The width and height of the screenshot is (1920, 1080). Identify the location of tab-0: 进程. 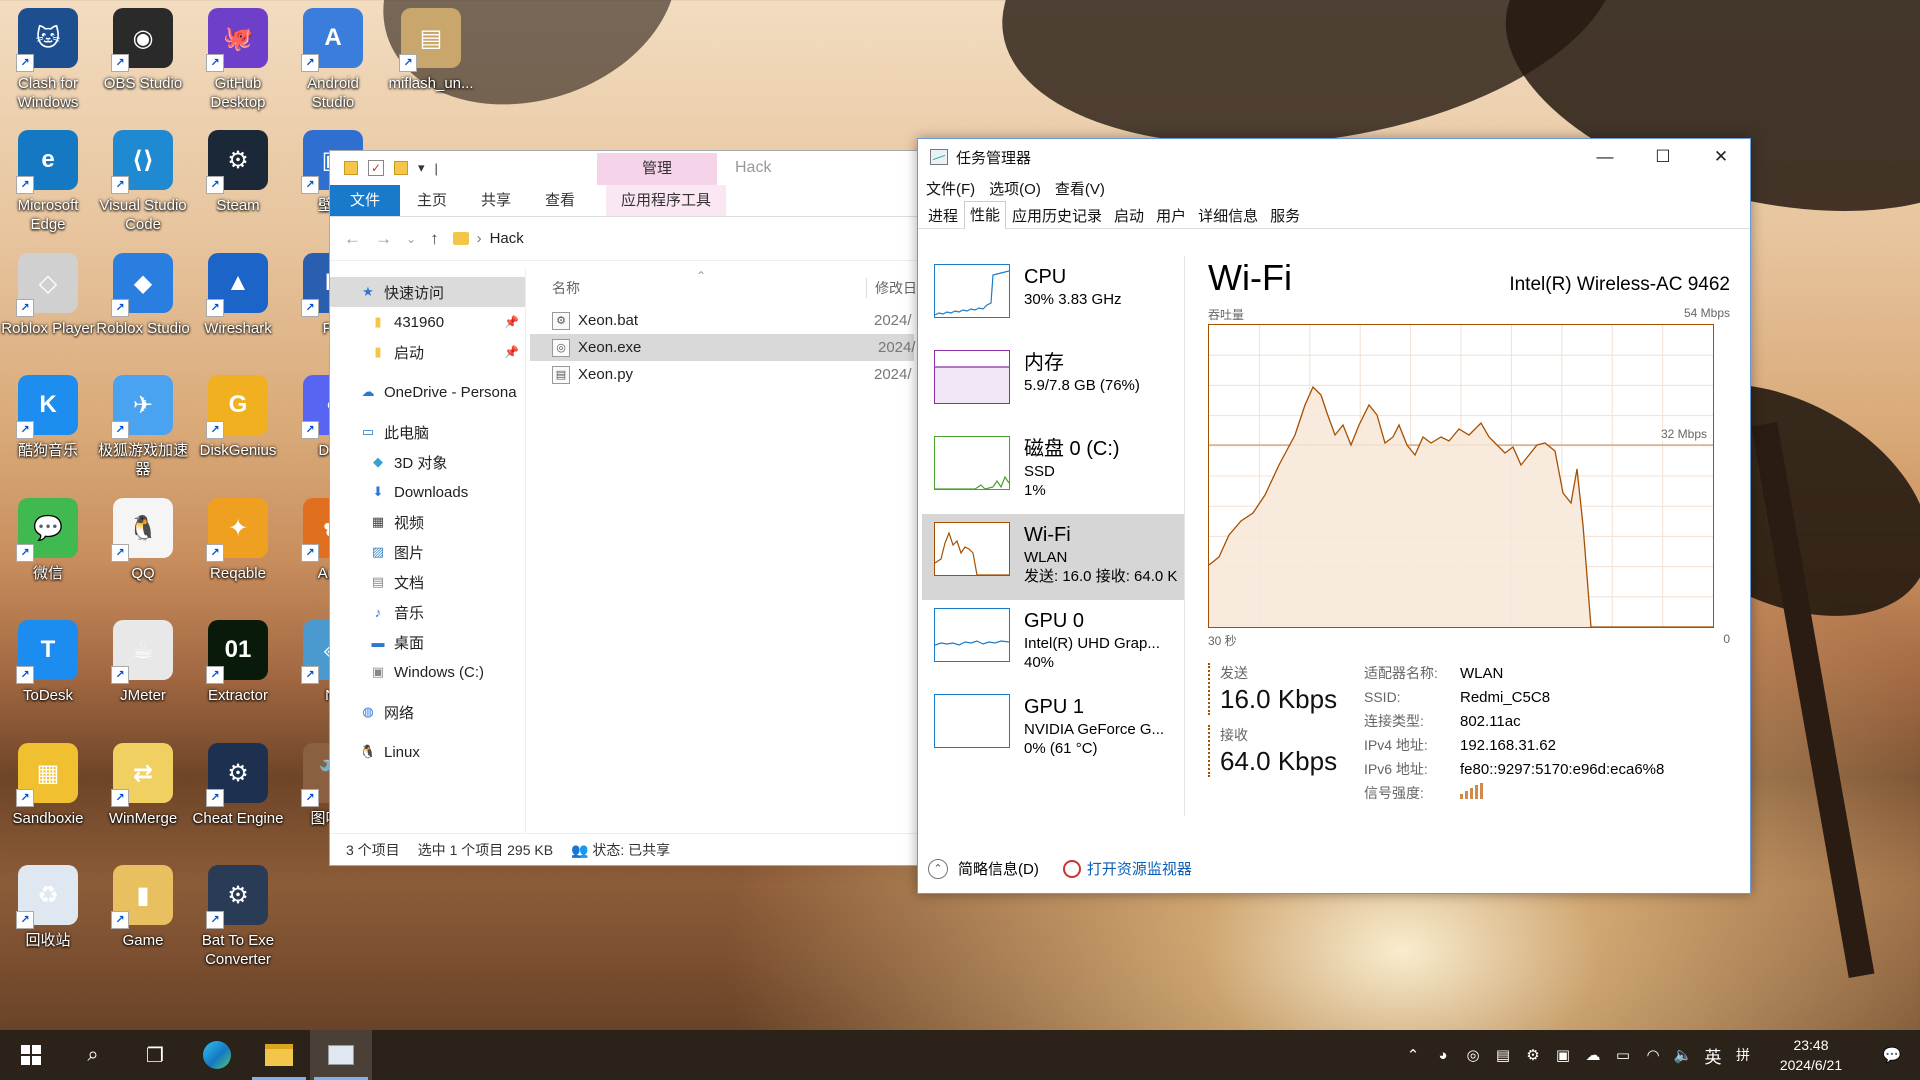
(943, 215).